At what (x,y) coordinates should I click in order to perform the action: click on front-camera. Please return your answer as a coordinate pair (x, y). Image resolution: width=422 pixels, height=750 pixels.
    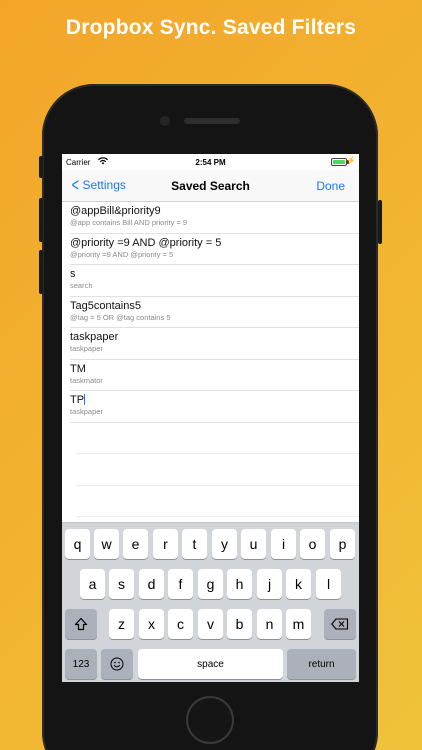
    Looking at the image, I should click on (165, 121).